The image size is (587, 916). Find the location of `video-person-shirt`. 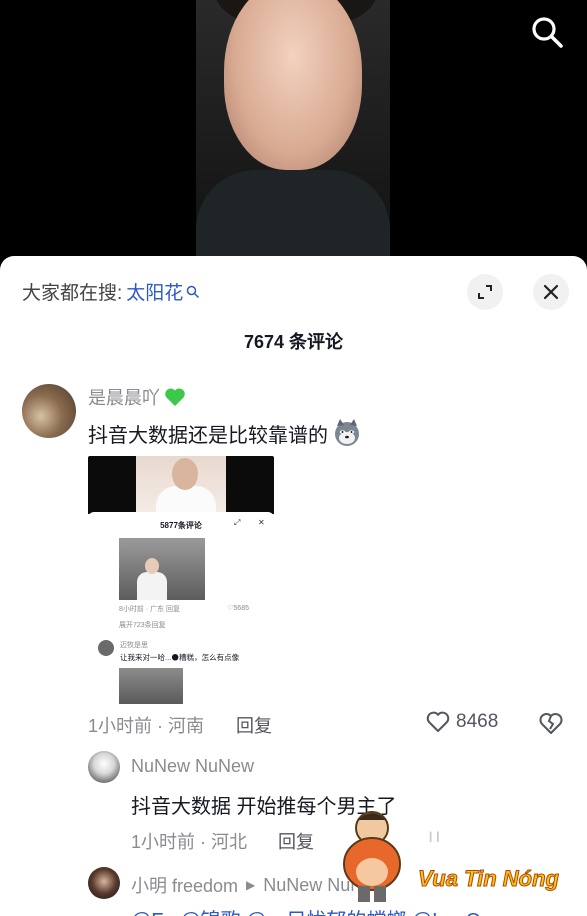

video-person-shirt is located at coordinates (293, 216).